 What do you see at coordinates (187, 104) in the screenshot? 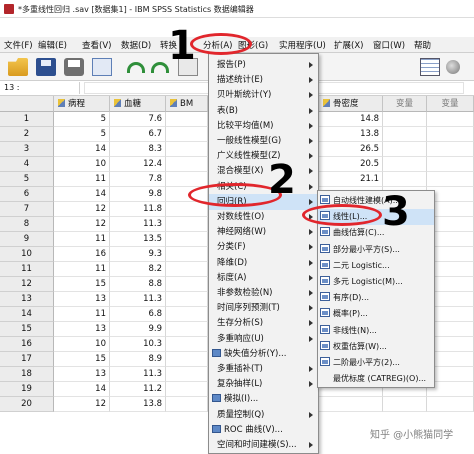
I see `column-header-bmi: BM` at bounding box center [187, 104].